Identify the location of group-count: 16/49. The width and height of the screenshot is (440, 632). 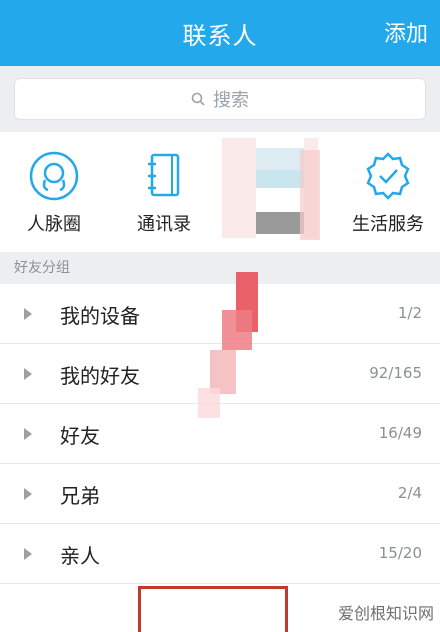
(400, 433).